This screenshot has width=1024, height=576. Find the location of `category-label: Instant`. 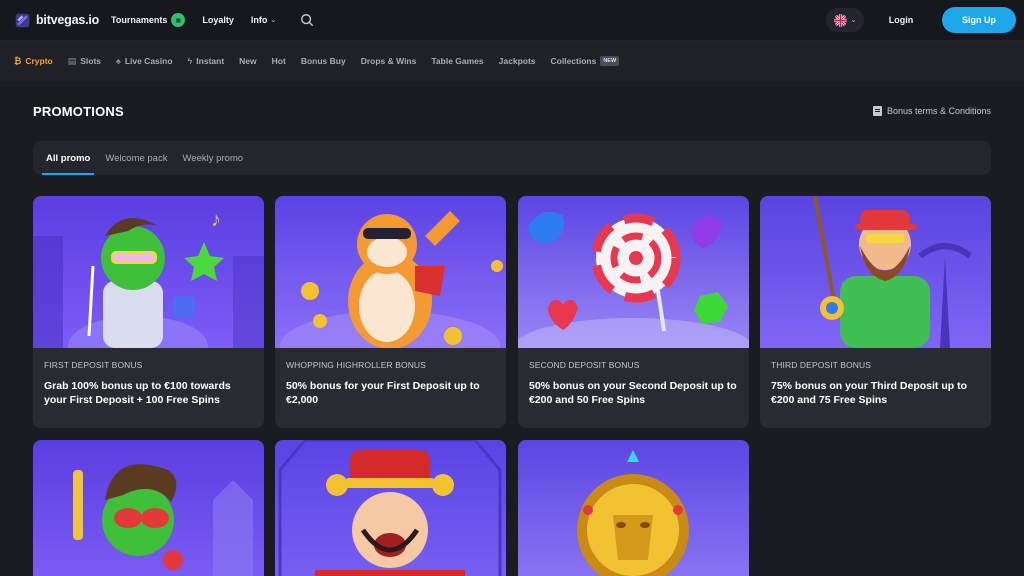

category-label: Instant is located at coordinates (210, 61).